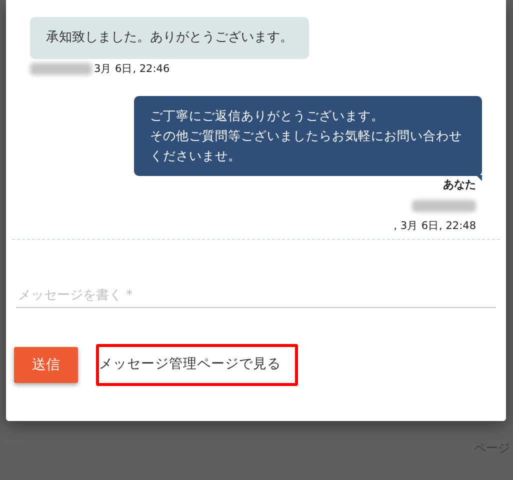 This screenshot has height=480, width=513. What do you see at coordinates (479, 178) in the screenshot?
I see `bubble-tail` at bounding box center [479, 178].